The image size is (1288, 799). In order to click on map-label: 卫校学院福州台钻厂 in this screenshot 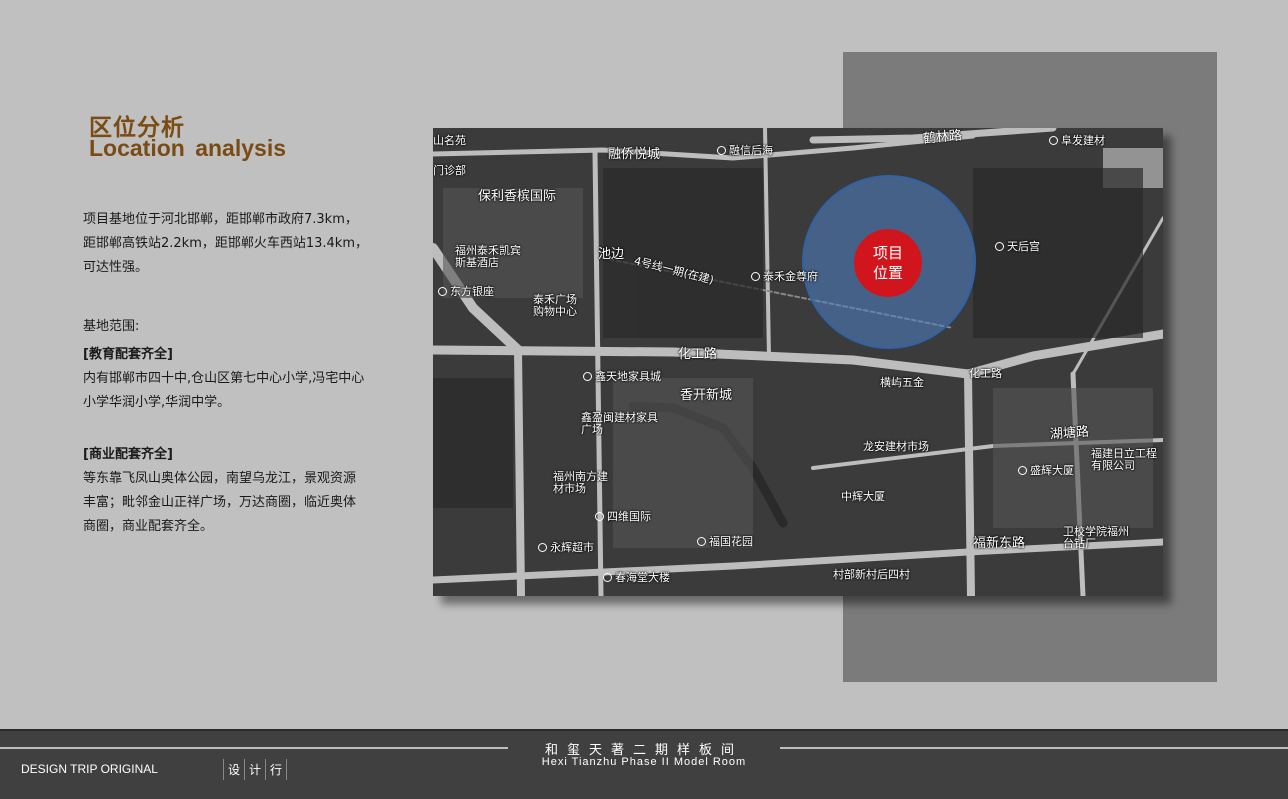, I will do `click(1096, 537)`.